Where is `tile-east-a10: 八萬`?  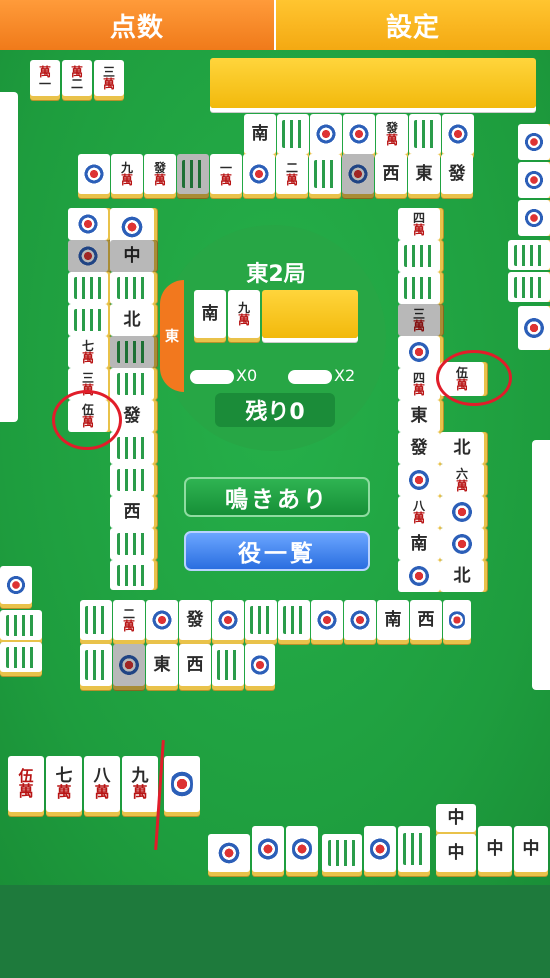 tile-east-a10: 八萬 is located at coordinates (419, 512).